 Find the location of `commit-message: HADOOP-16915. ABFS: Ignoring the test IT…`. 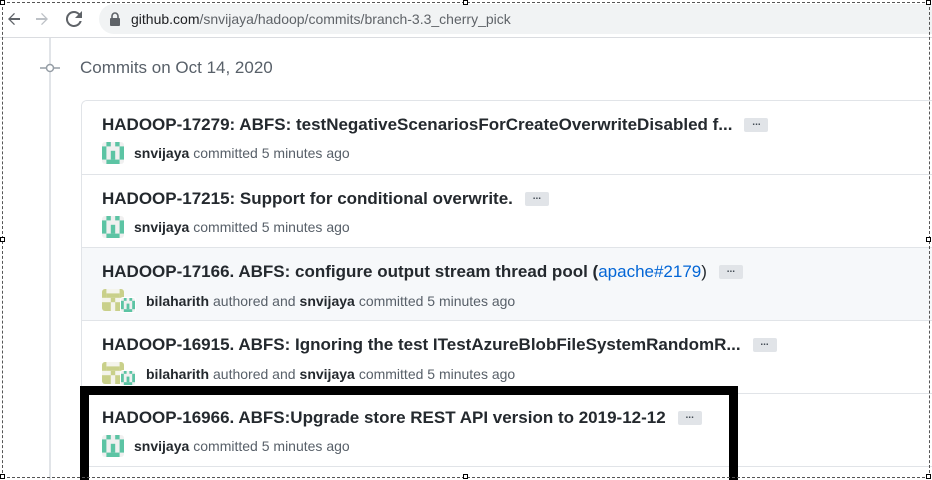

commit-message: HADOOP-16915. ABFS: Ignoring the test IT… is located at coordinates (439, 345).